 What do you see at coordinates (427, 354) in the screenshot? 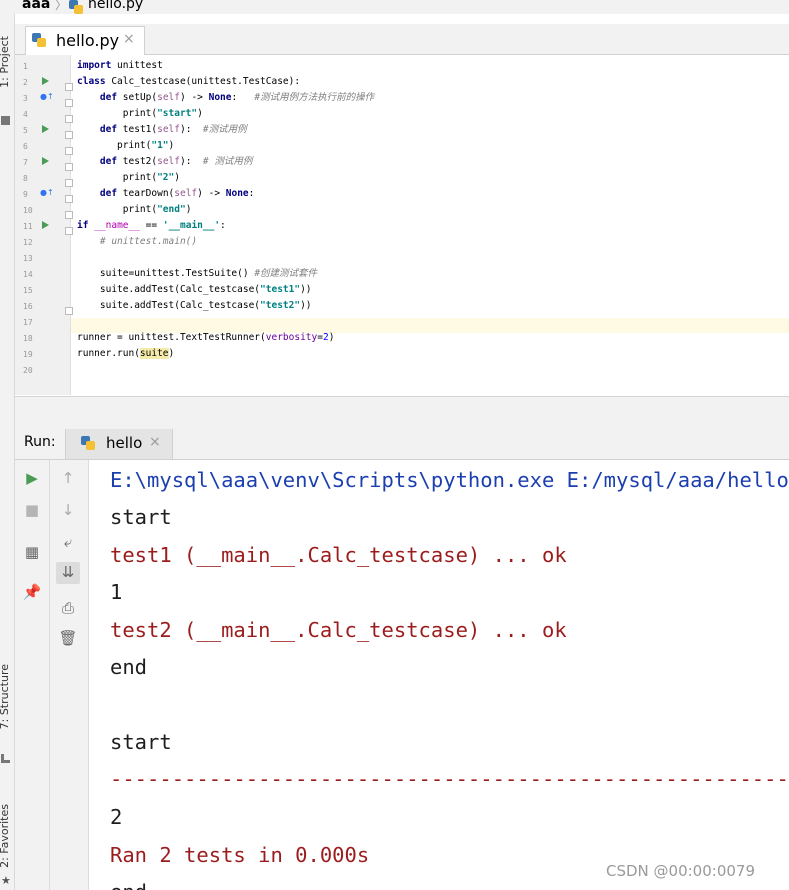
I see `code-line-19: runner.run(suite)` at bounding box center [427, 354].